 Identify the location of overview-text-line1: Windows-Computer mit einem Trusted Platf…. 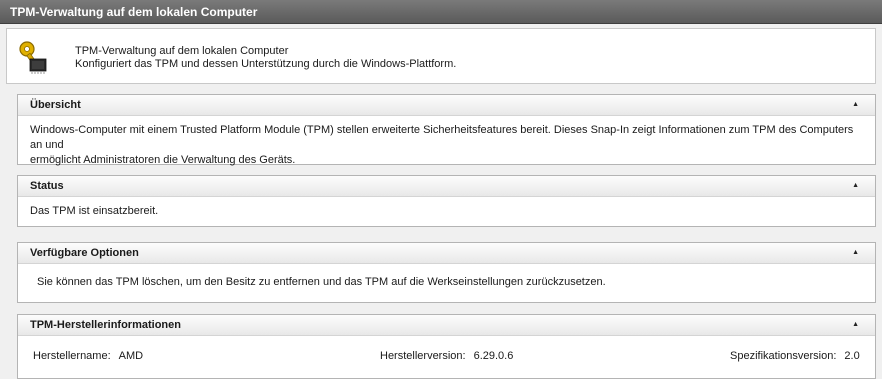
(442, 137).